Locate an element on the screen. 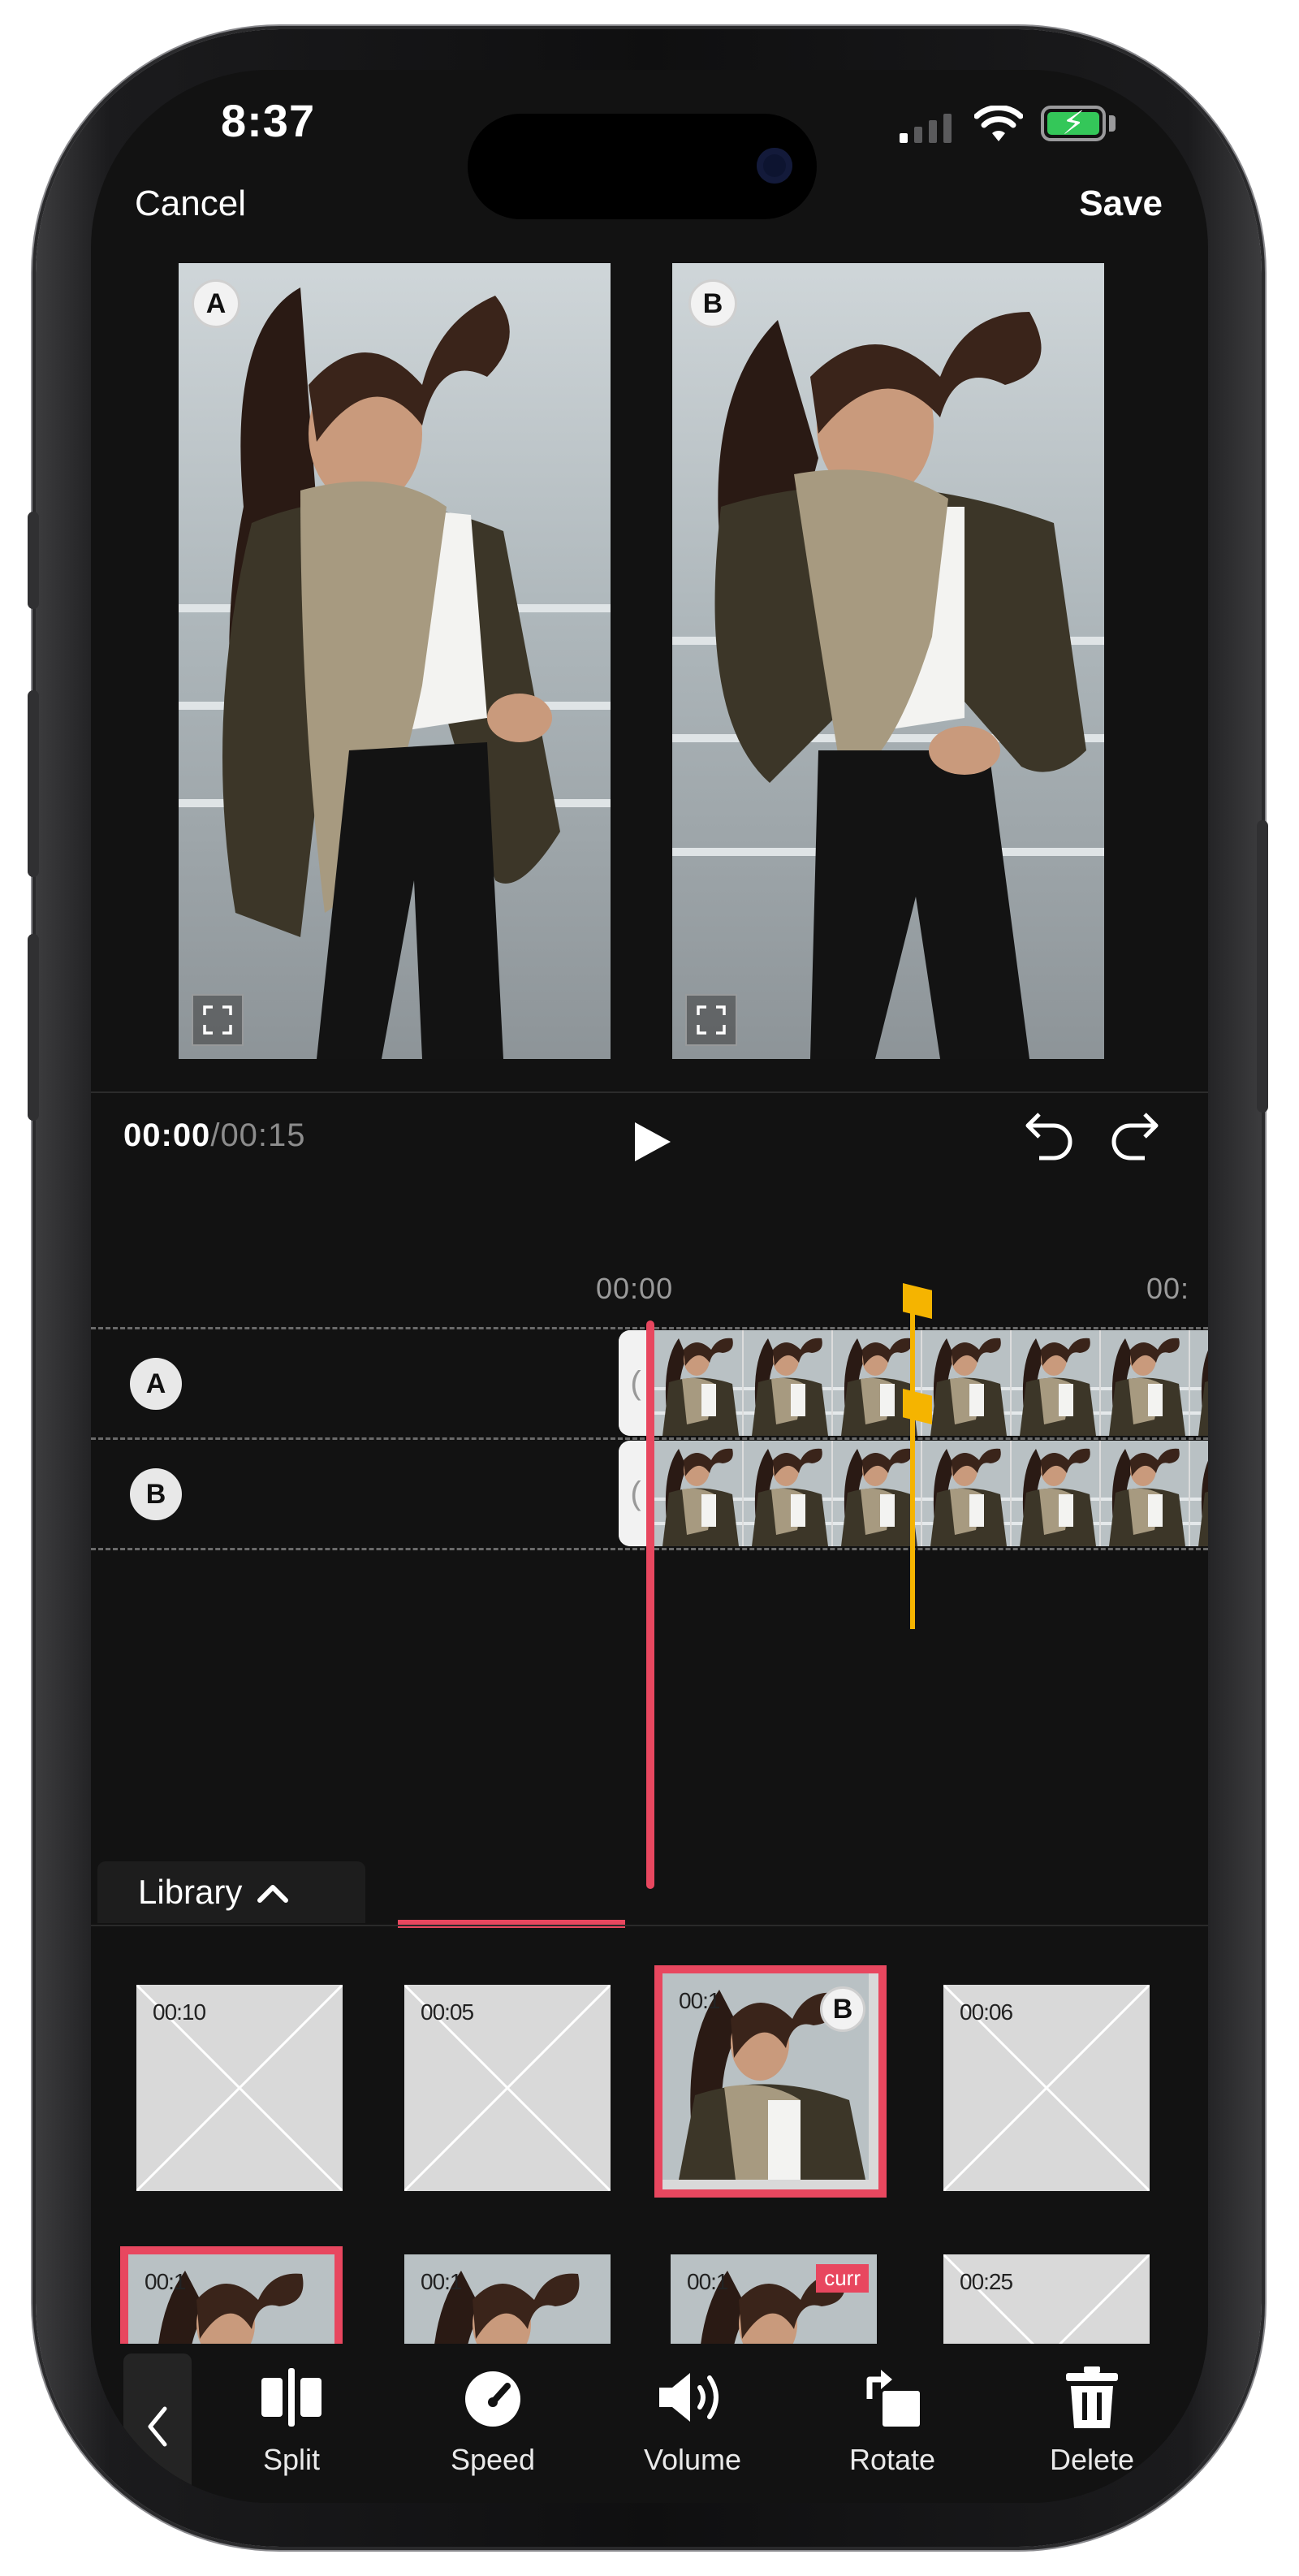 The width and height of the screenshot is (1299, 2576). cellular-signal-icon is located at coordinates (926, 126).